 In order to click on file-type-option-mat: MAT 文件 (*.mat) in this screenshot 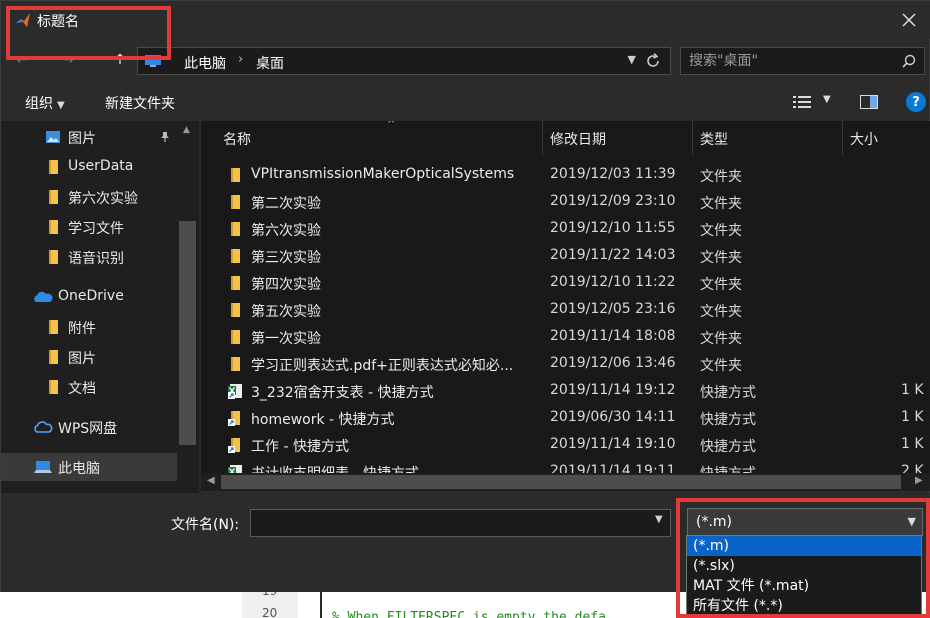, I will do `click(804, 586)`.